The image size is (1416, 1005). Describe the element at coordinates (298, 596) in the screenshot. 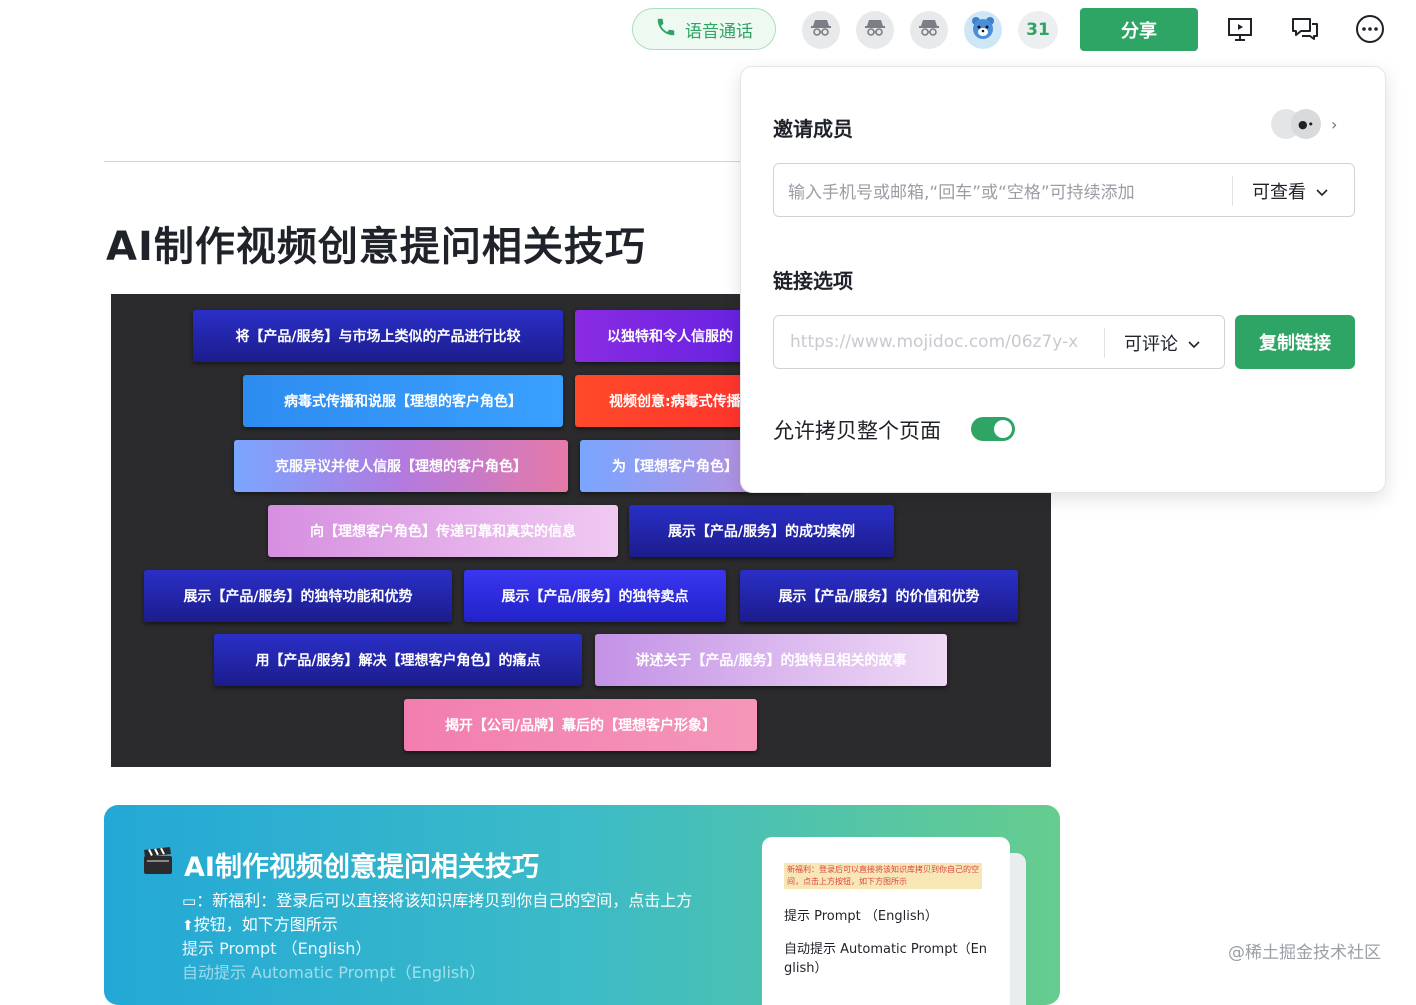

I see `mindmap-node: 展示【产品/服务】的独特功能和优势` at that location.